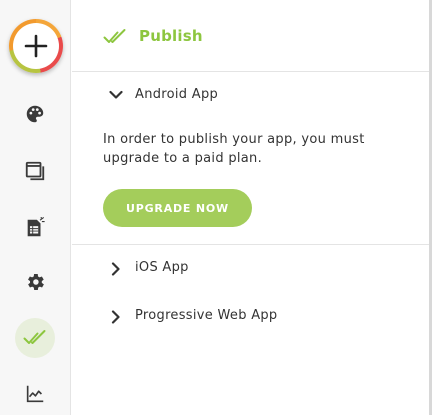 The image size is (435, 415). I want to click on double-check-icon, so click(114, 36).